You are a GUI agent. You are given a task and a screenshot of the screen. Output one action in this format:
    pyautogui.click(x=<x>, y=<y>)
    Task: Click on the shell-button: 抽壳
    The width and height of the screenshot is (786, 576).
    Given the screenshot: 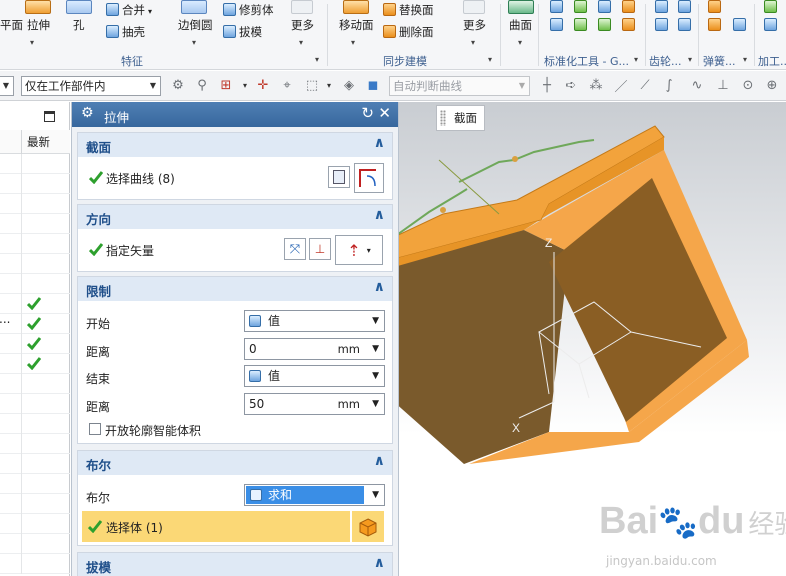 What is the action you would take?
    pyautogui.click(x=125, y=32)
    